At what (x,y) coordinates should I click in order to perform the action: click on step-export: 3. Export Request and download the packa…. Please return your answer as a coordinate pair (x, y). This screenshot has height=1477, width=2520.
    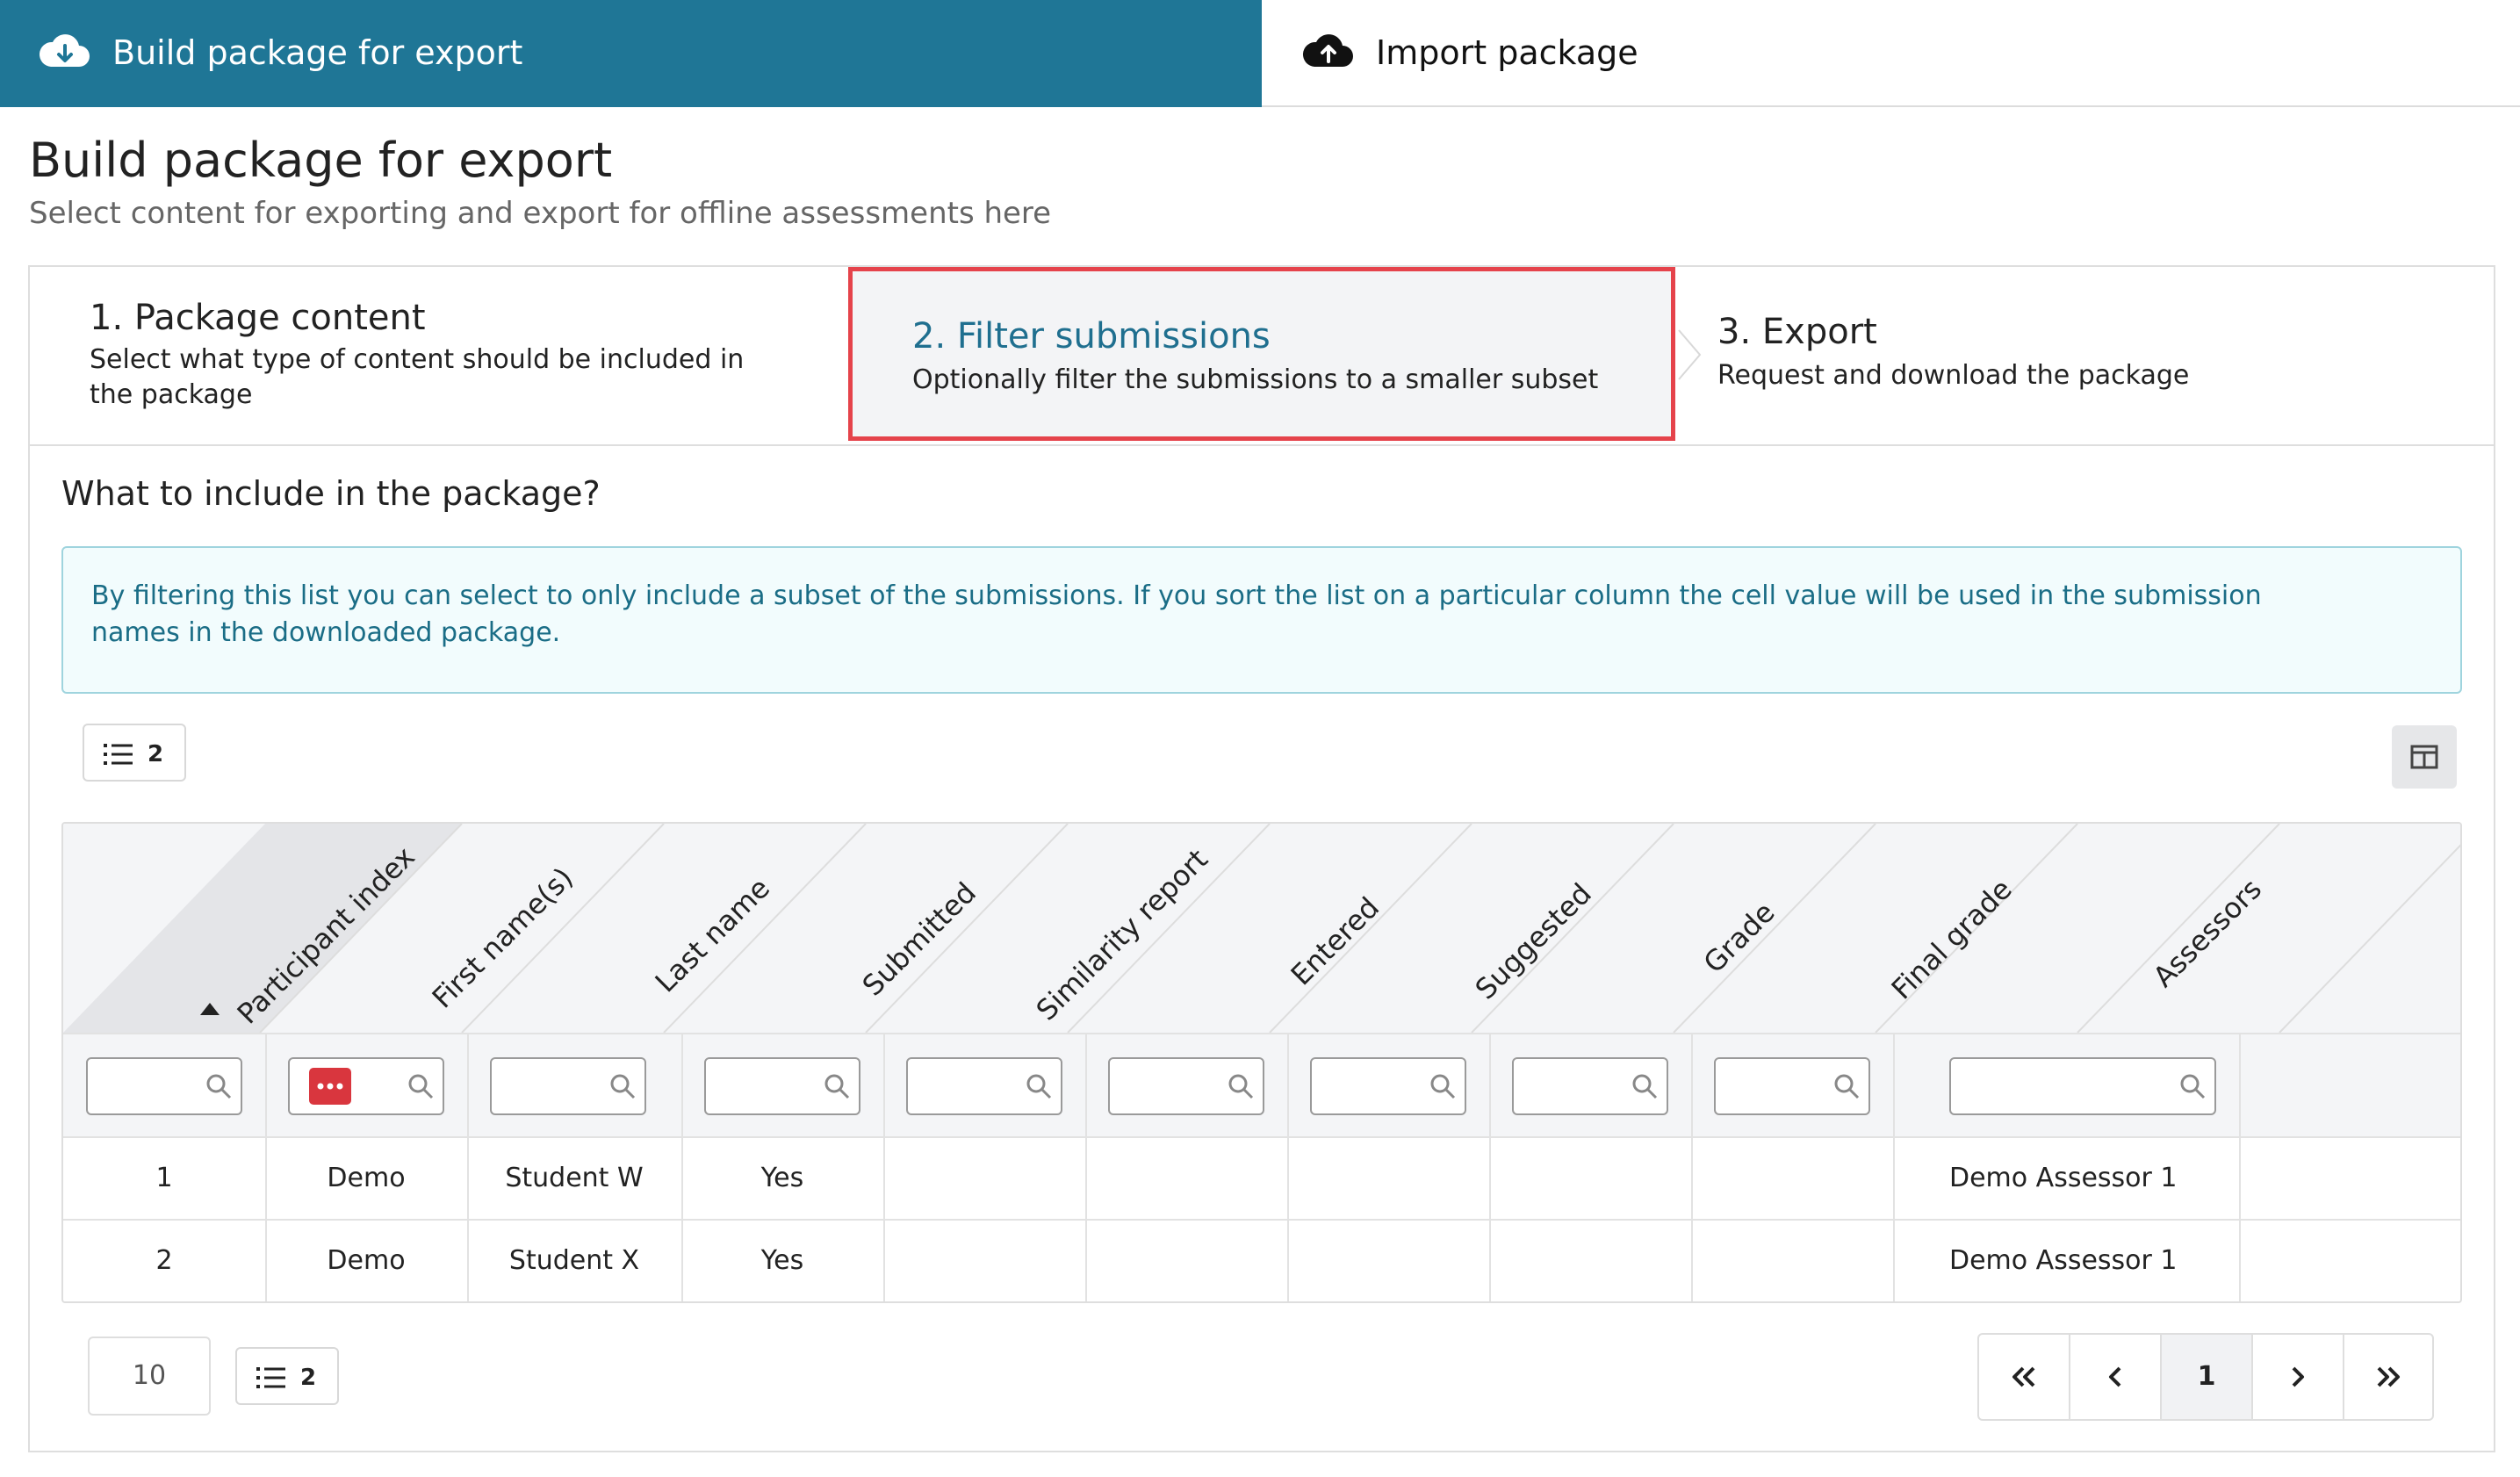
    Looking at the image, I should click on (2083, 355).